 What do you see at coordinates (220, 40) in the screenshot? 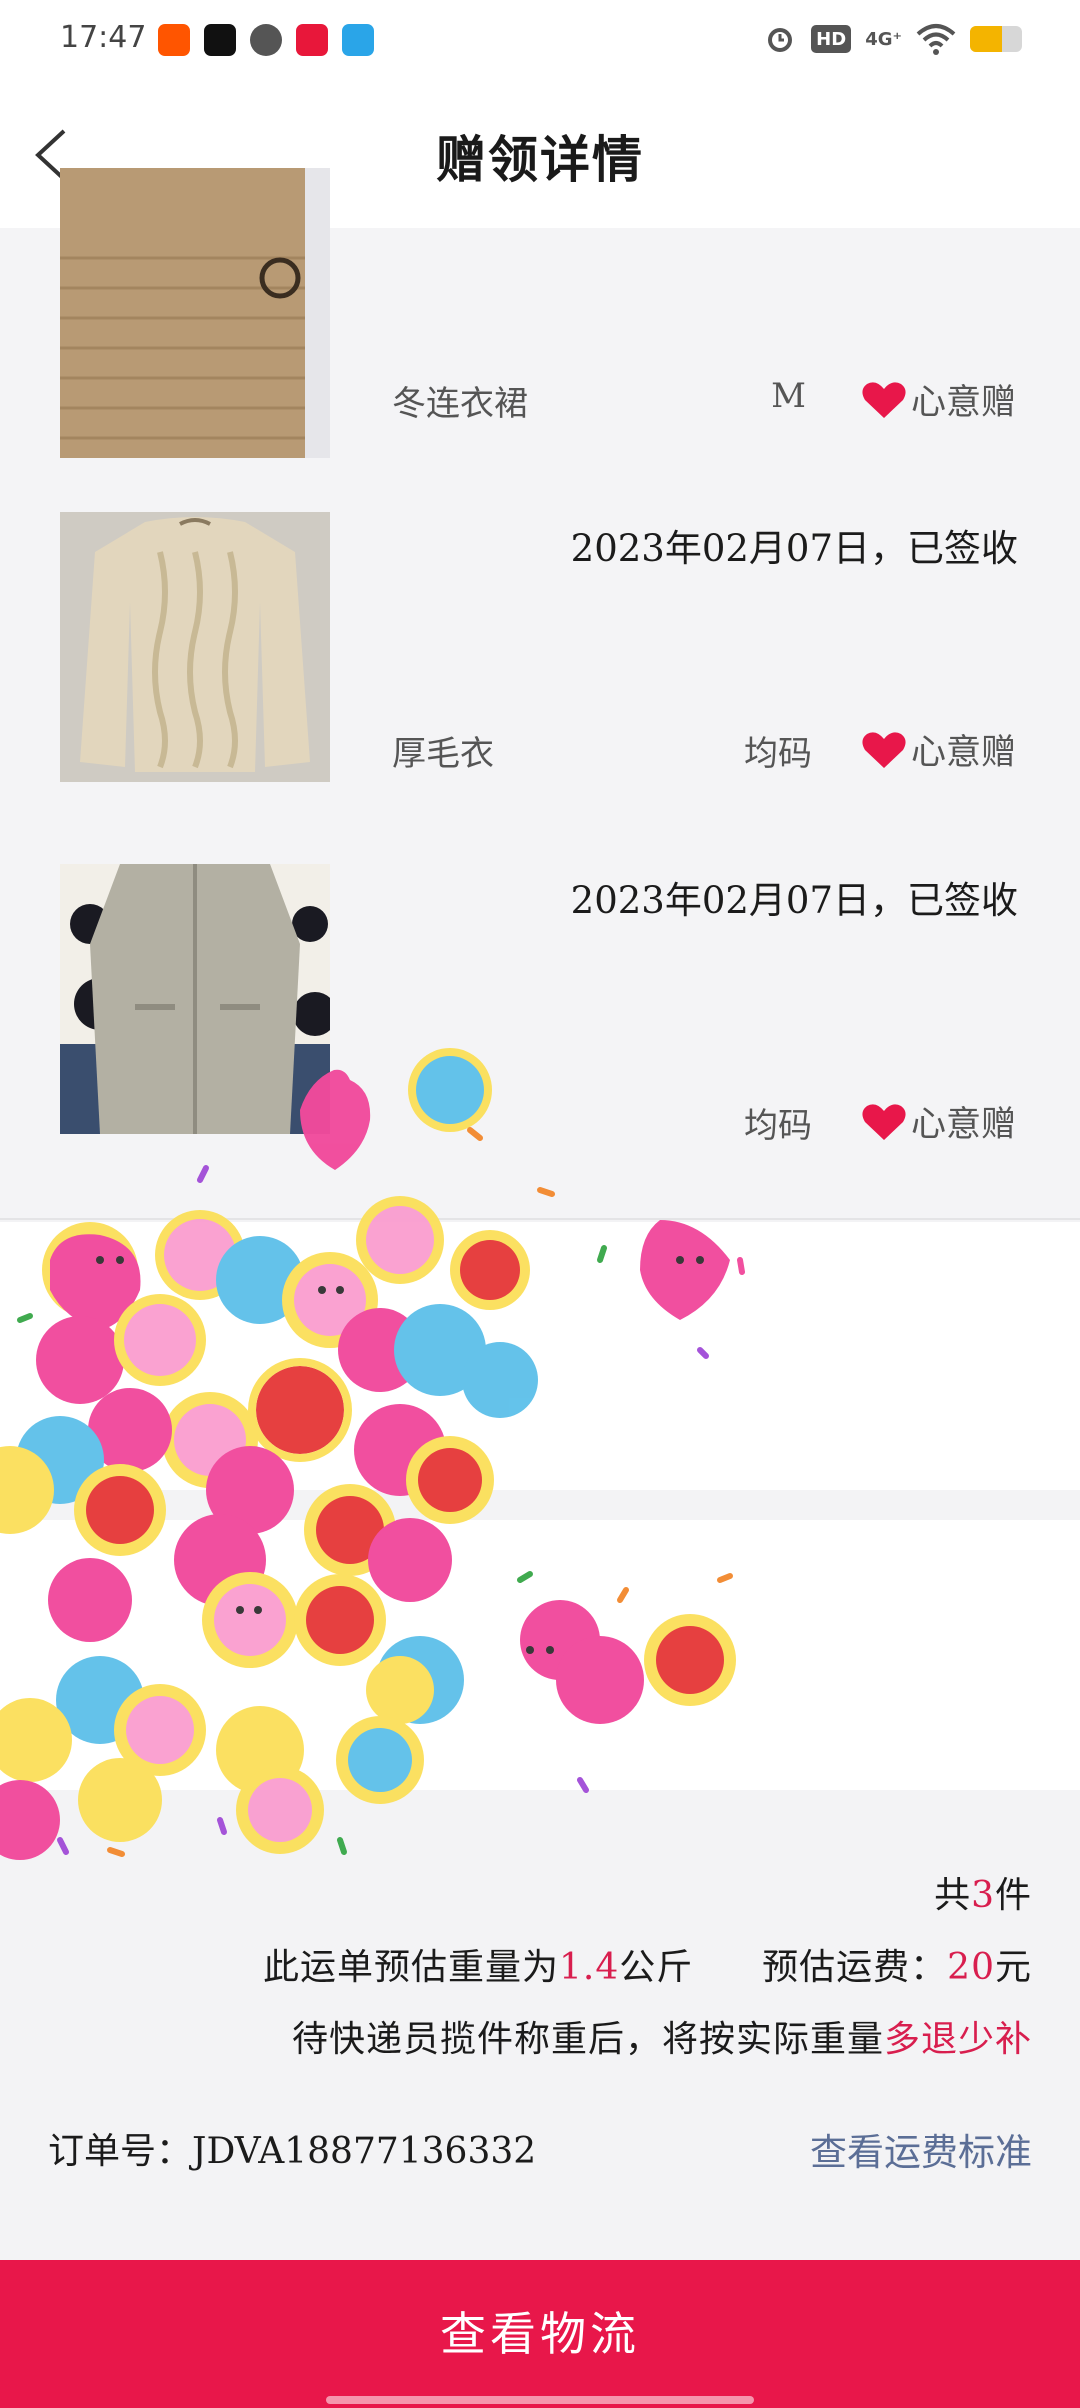
I see `tiktok-app-icon` at bounding box center [220, 40].